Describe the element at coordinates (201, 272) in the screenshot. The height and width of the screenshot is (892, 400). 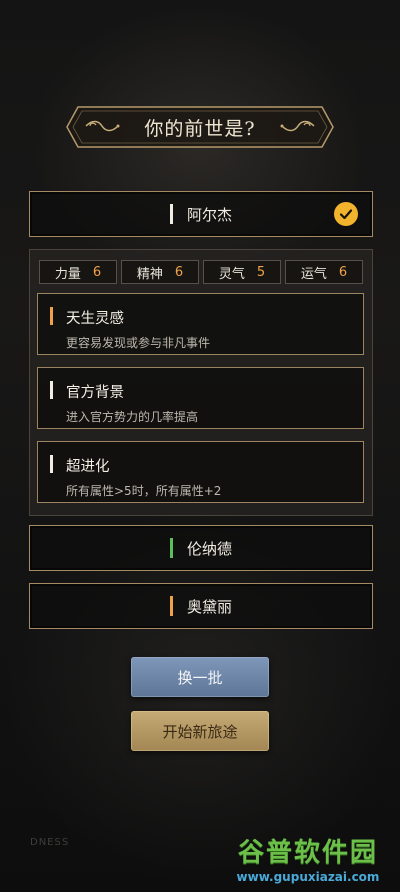
I see `stats-row: 力量 6 精神 6 灵气 5 运气 6` at that location.